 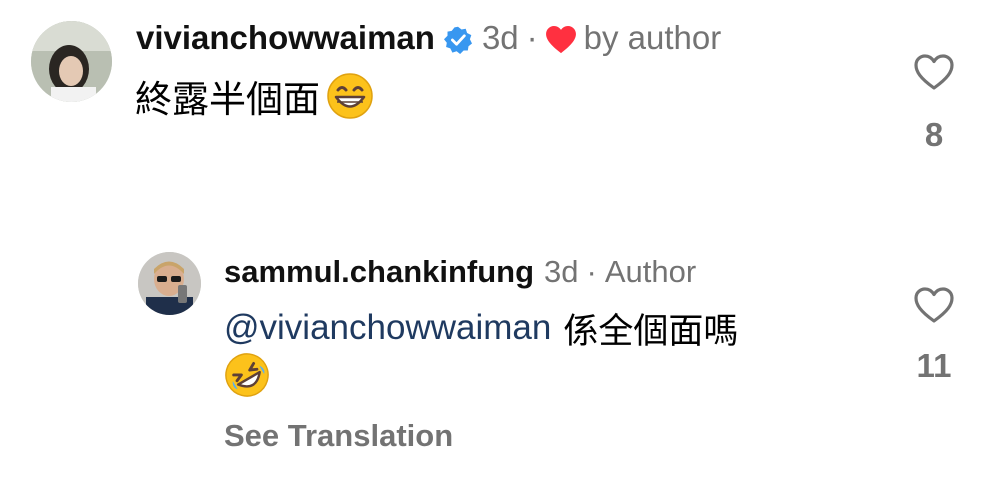 What do you see at coordinates (227, 99) in the screenshot?
I see `comment-text: 終露半個面` at bounding box center [227, 99].